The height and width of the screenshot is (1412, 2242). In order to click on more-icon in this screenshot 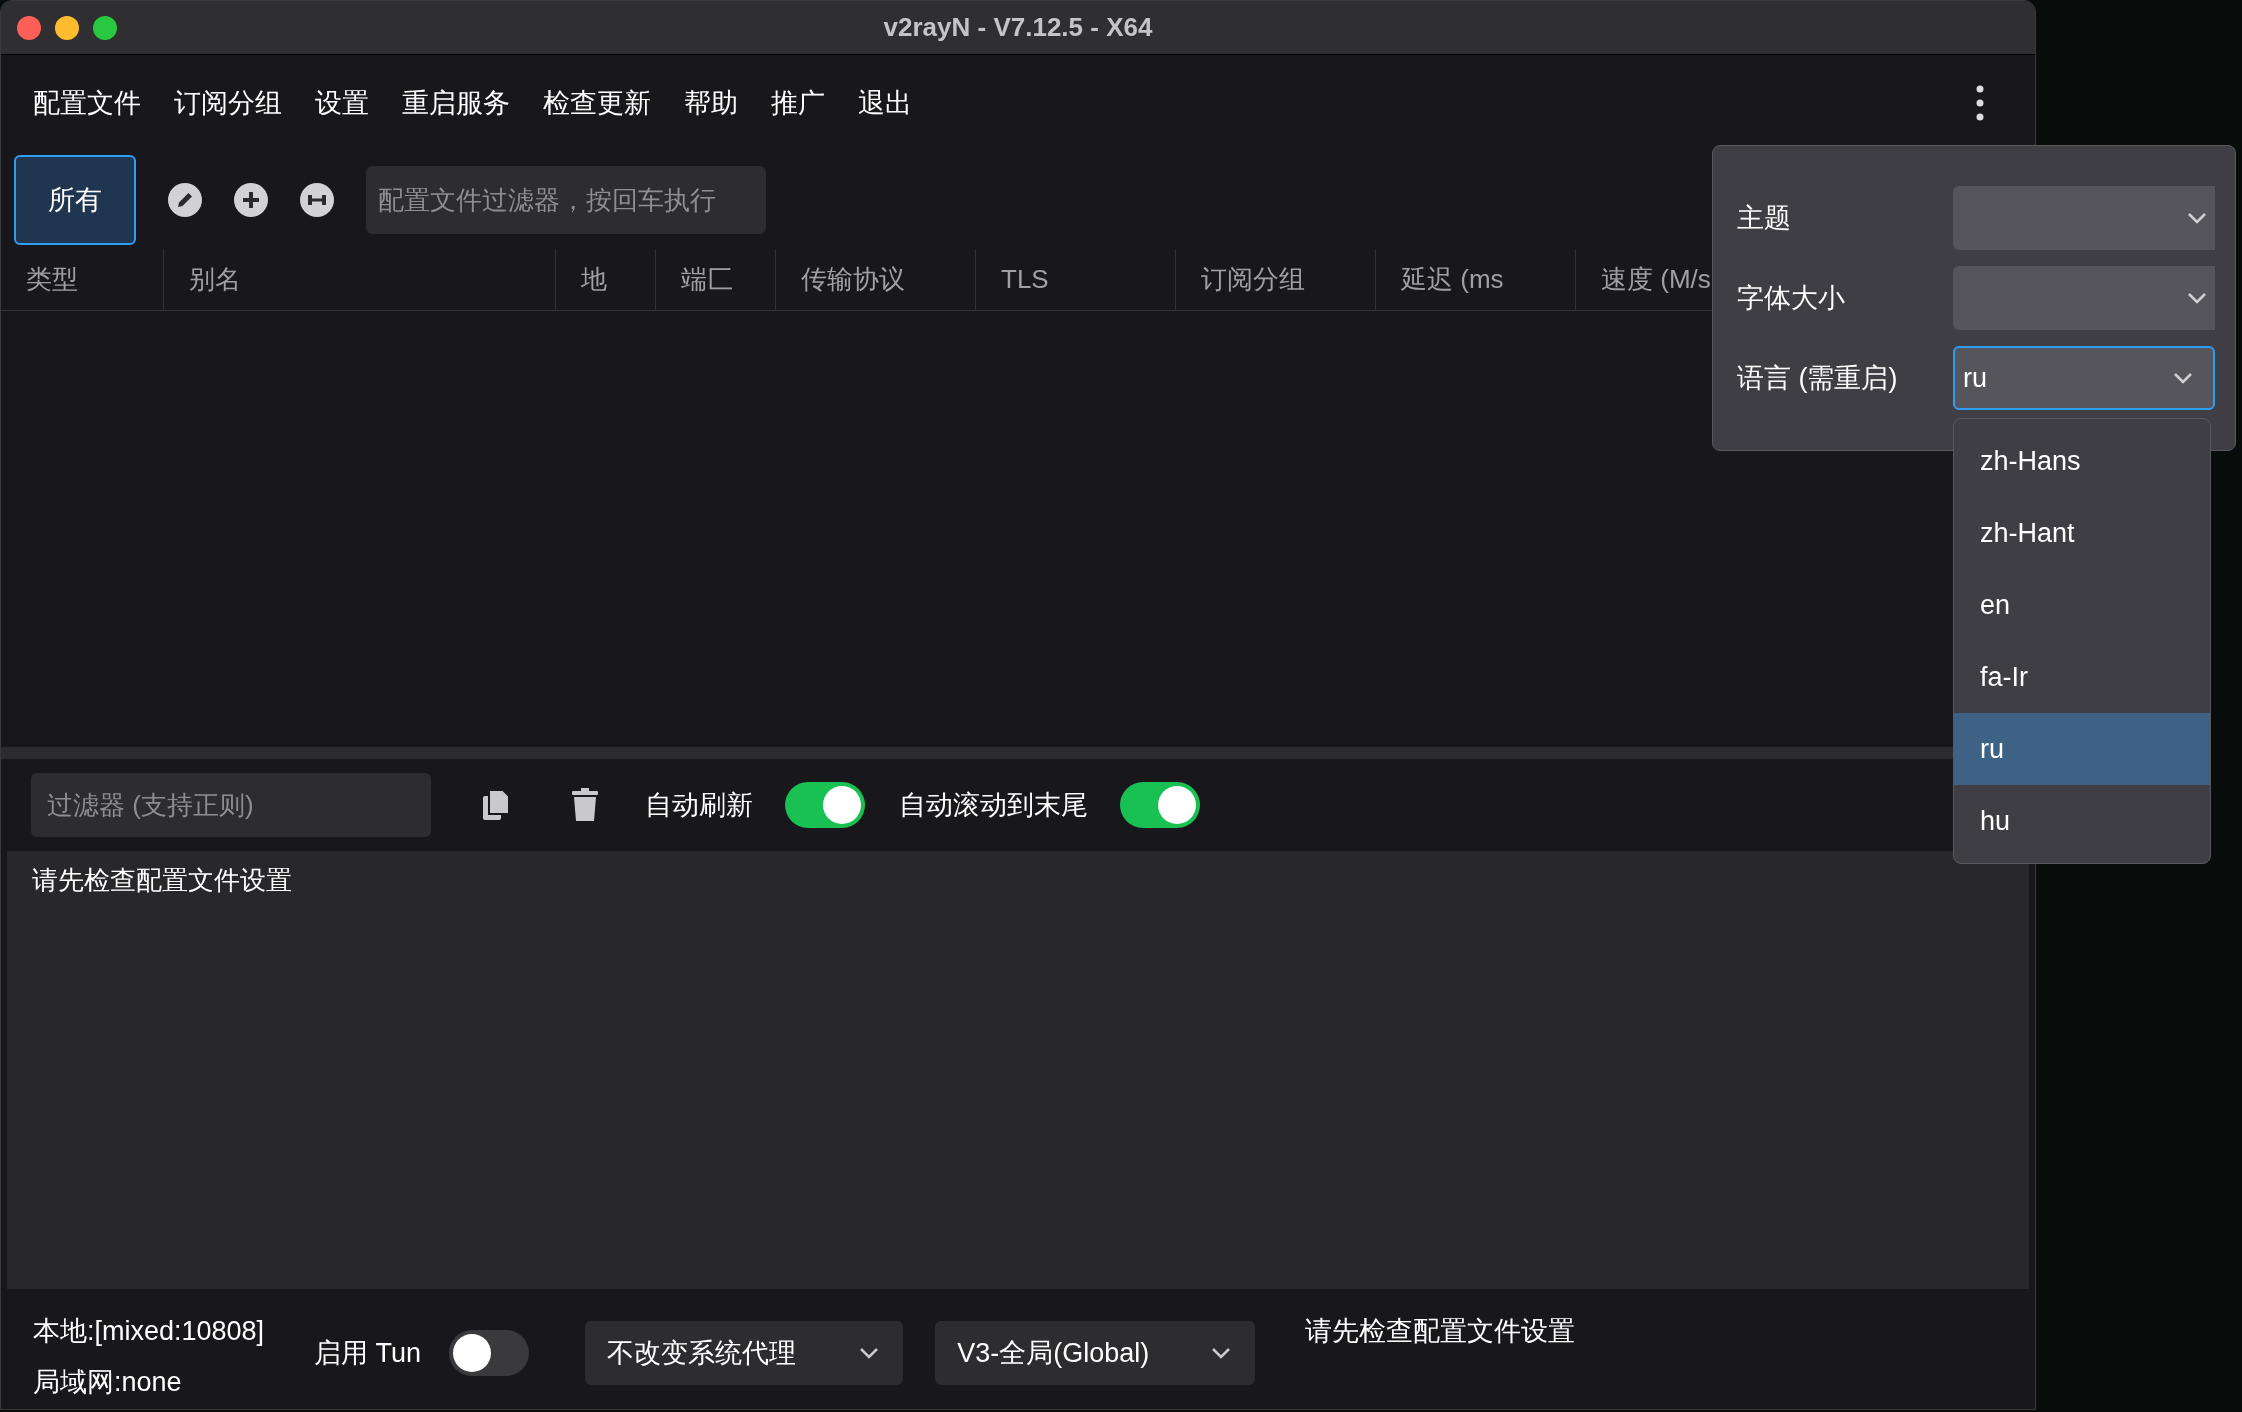, I will do `click(1980, 103)`.